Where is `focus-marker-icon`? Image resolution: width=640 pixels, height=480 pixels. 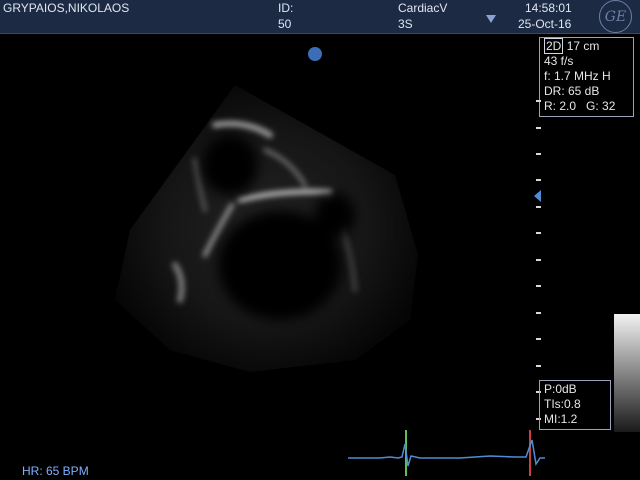 focus-marker-icon is located at coordinates (537, 196).